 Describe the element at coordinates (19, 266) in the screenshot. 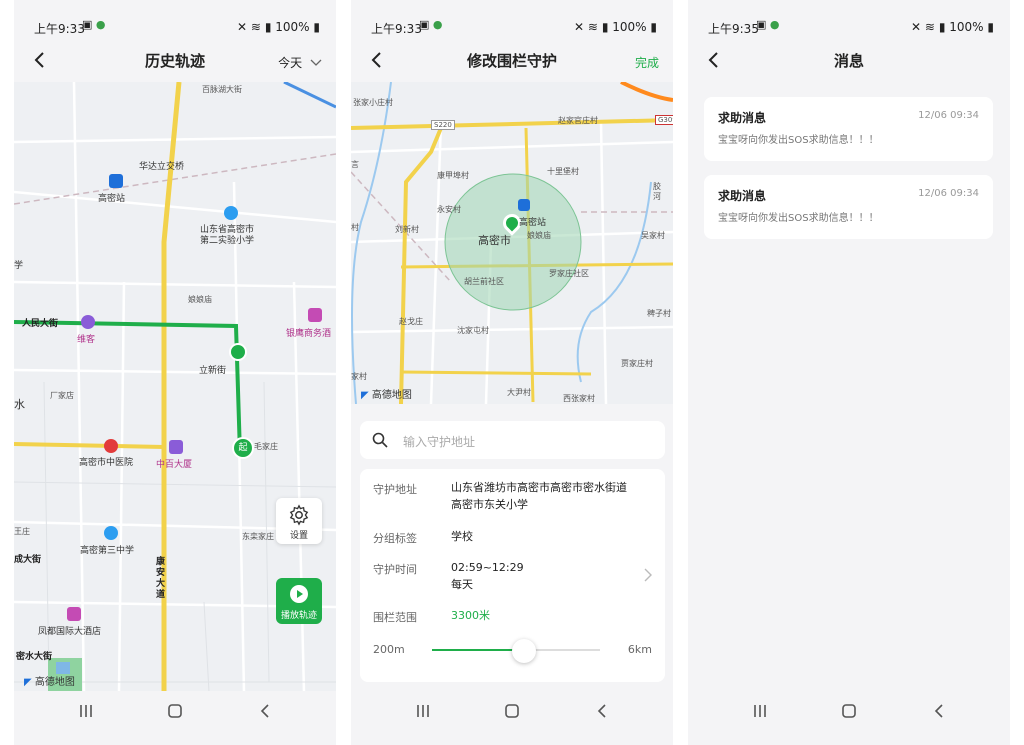

I see `map-label: 学` at that location.